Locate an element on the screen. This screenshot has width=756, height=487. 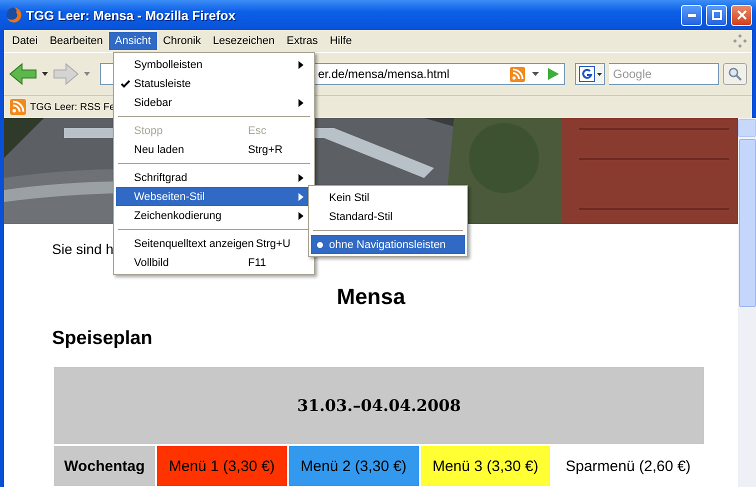
menu-item: Vollbild F11 is located at coordinates (214, 262).